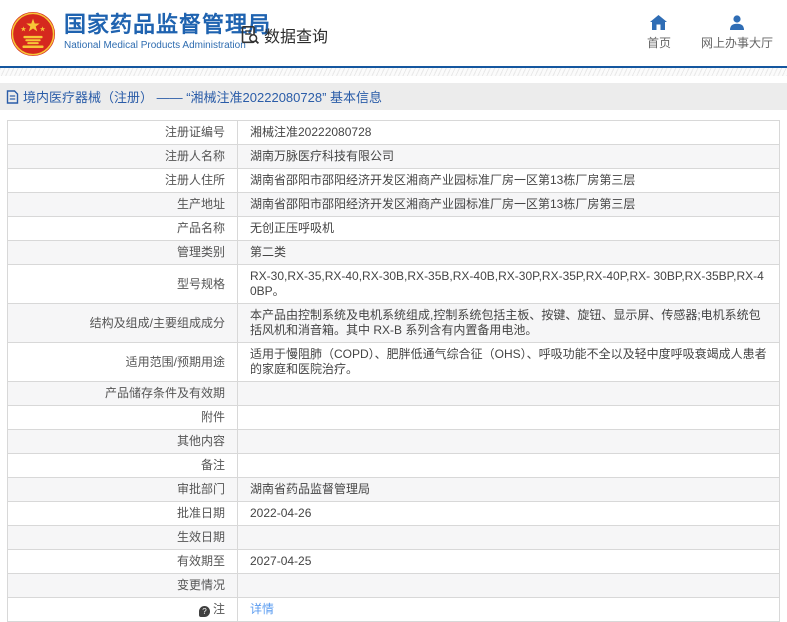 This screenshot has height=622, width=787. Describe the element at coordinates (122, 513) in the screenshot. I see `row-label: 批准日期` at that location.